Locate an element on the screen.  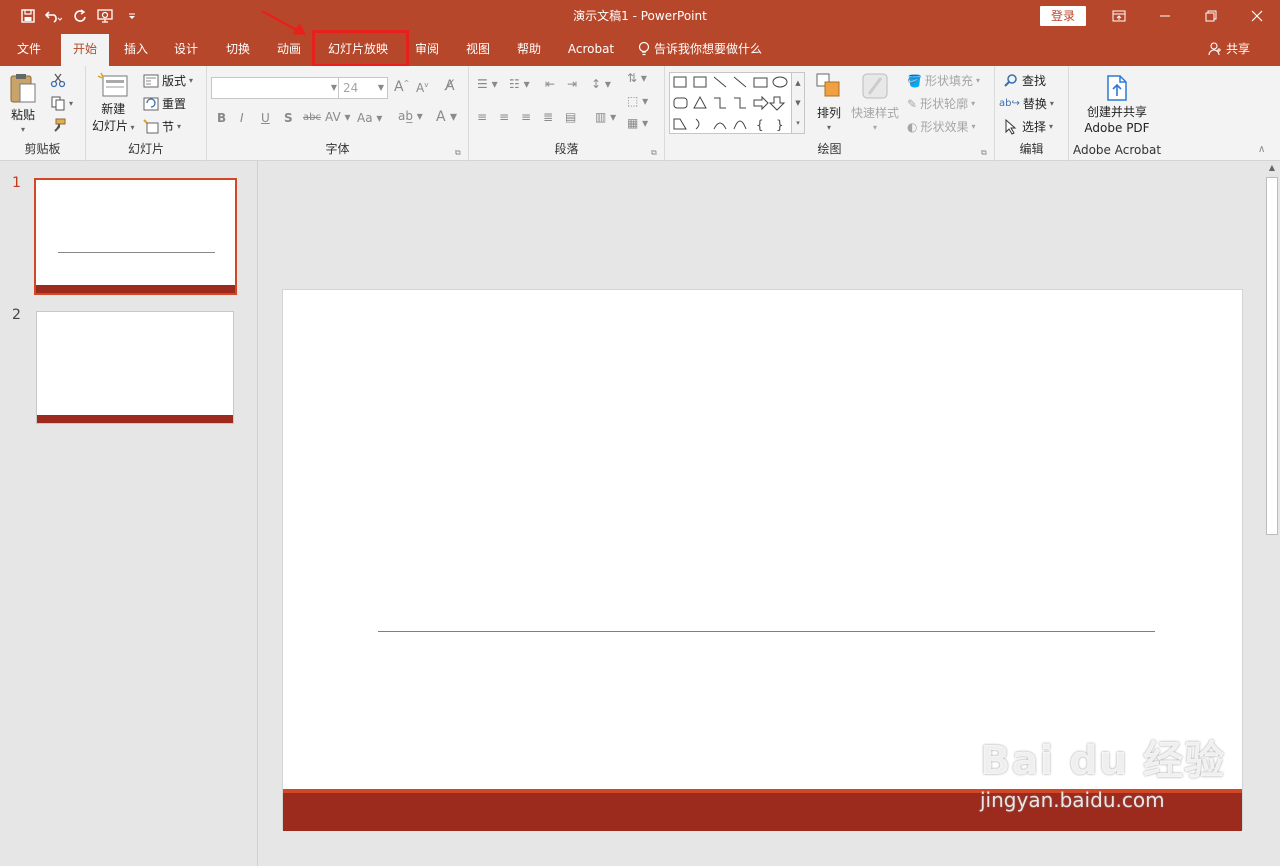
cut-icon is located at coordinates (58, 80).